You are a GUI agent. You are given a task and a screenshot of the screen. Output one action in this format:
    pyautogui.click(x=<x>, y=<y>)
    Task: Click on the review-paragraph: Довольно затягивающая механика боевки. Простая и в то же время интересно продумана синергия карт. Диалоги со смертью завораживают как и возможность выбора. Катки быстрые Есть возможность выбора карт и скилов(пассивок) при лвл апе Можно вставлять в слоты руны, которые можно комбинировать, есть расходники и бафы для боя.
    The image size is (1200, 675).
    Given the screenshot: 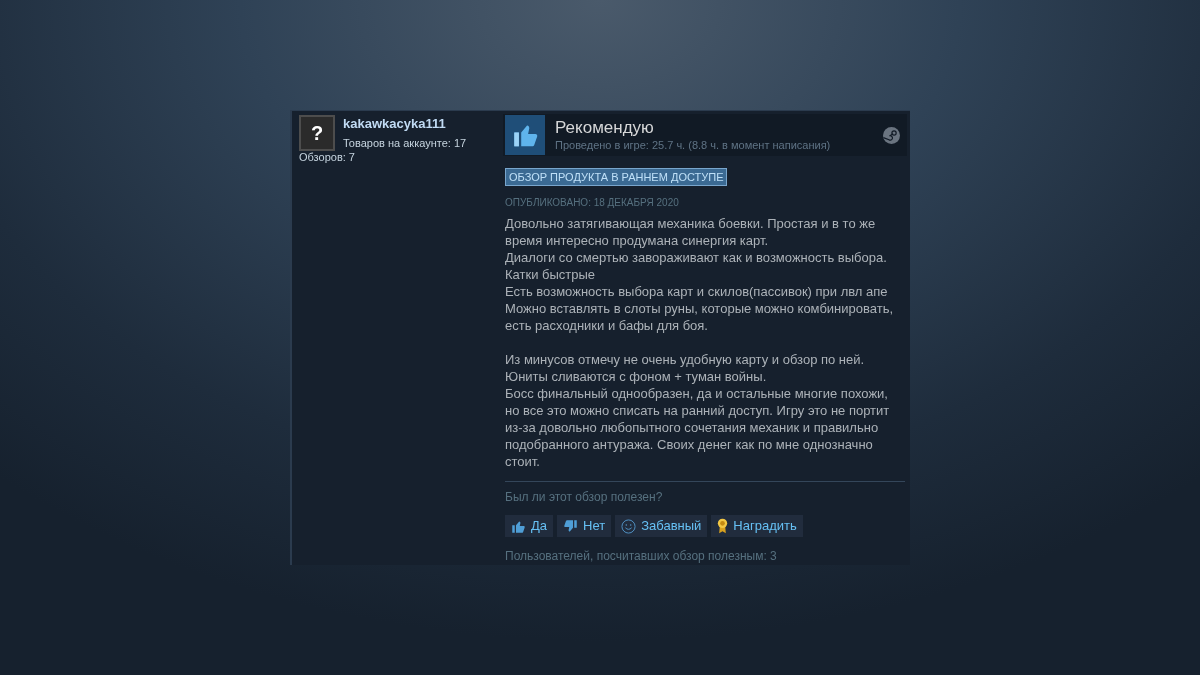 What is the action you would take?
    pyautogui.click(x=700, y=274)
    